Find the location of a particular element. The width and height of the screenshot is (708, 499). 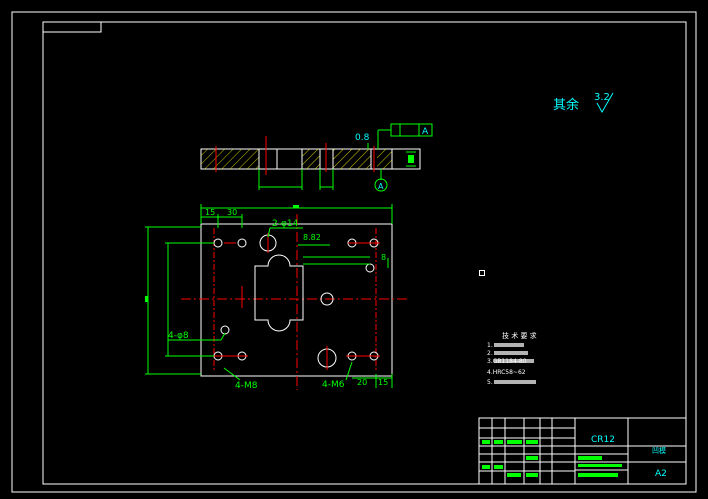

parallel-ref-label: A is located at coordinates (425, 132).